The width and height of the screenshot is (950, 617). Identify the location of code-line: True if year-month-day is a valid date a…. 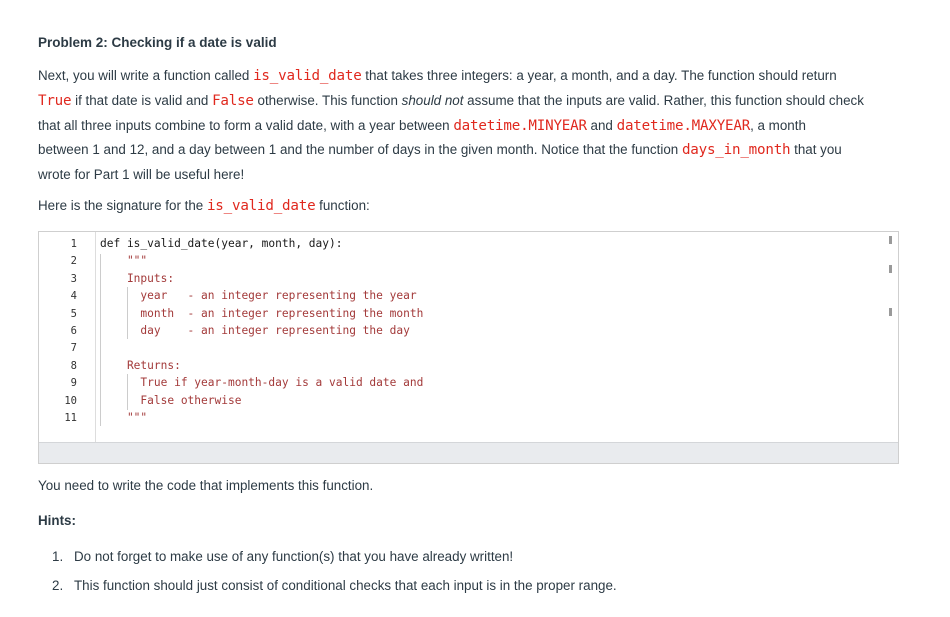
(262, 382).